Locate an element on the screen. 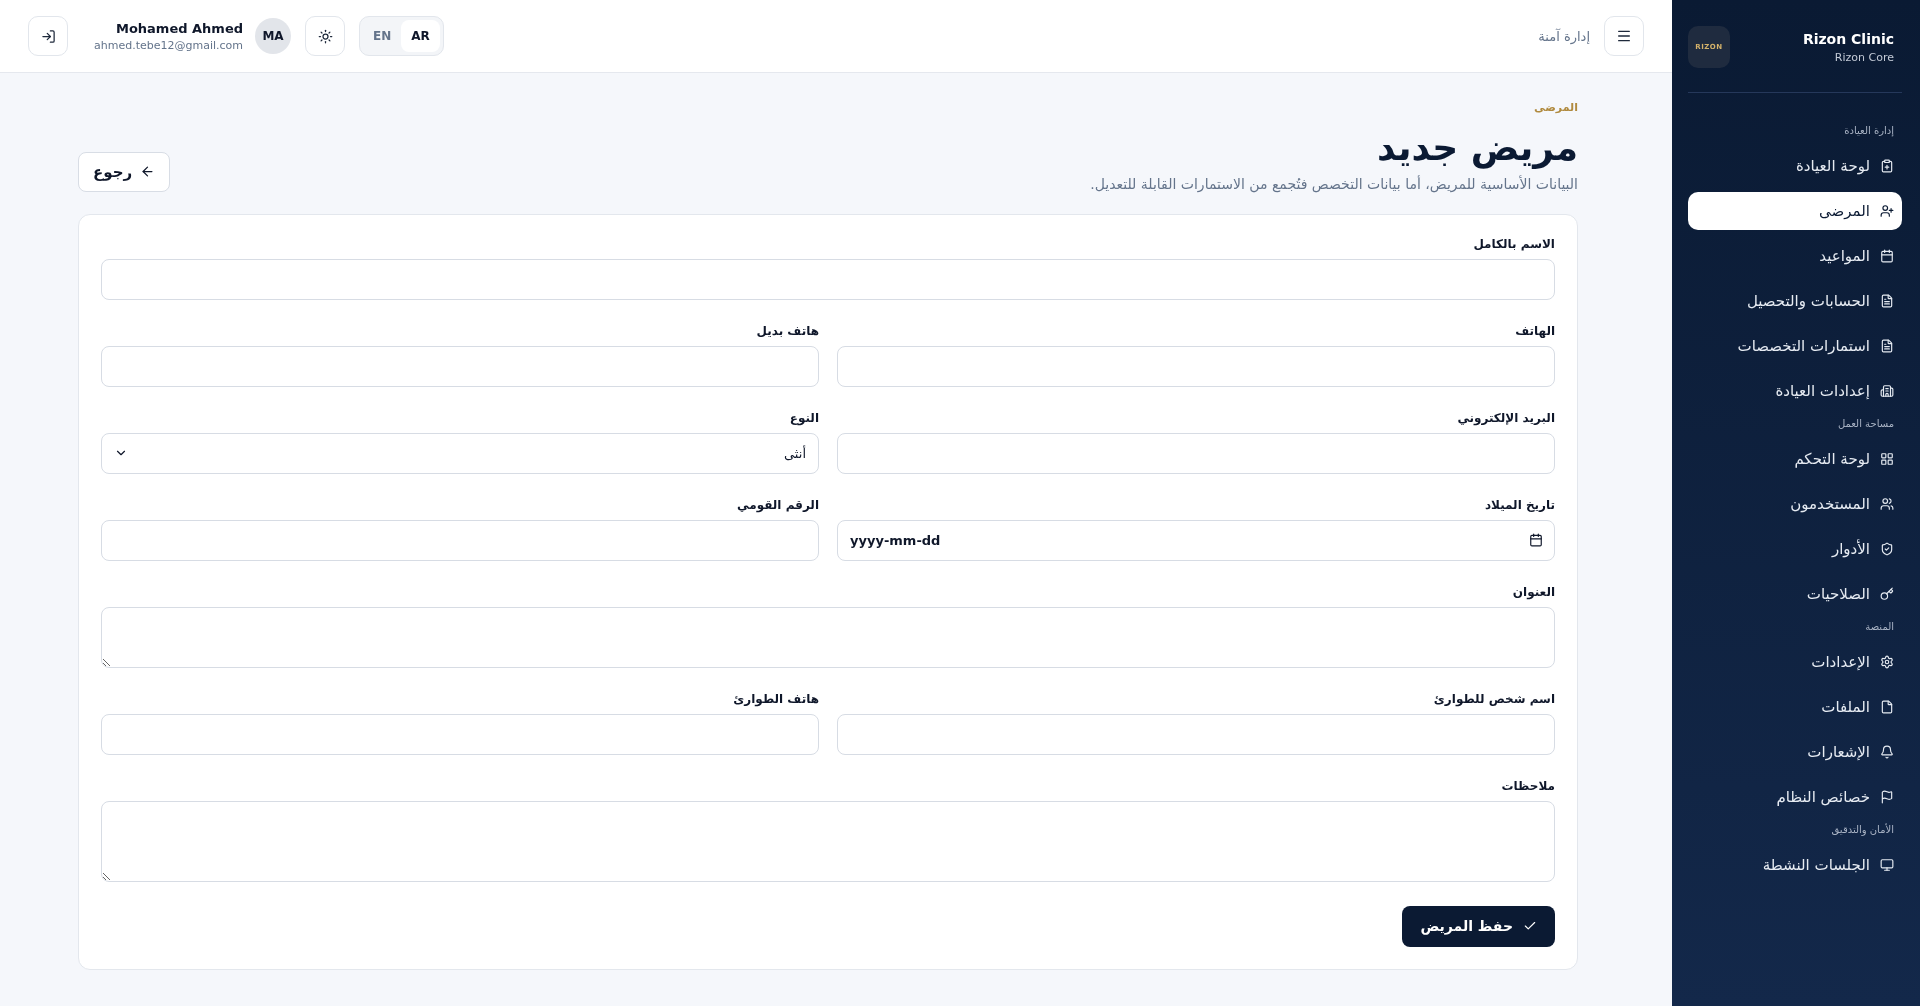 The image size is (1920, 1006). login-button is located at coordinates (48, 36).